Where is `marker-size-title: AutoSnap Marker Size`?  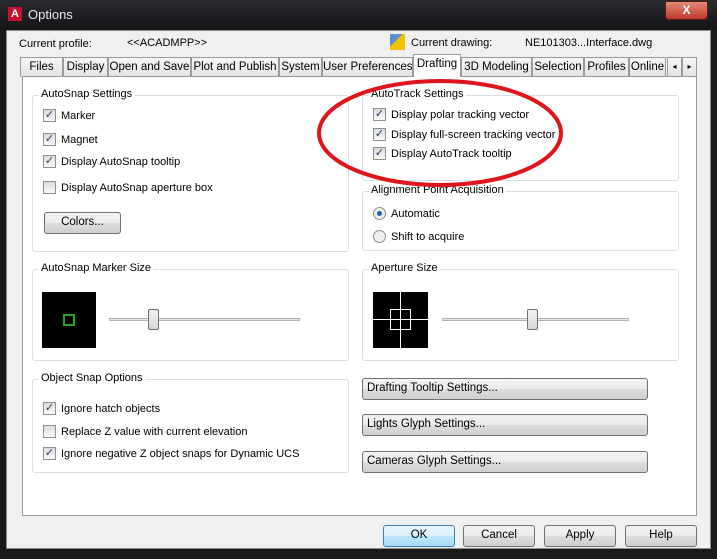
marker-size-title: AutoSnap Marker Size is located at coordinates (96, 268).